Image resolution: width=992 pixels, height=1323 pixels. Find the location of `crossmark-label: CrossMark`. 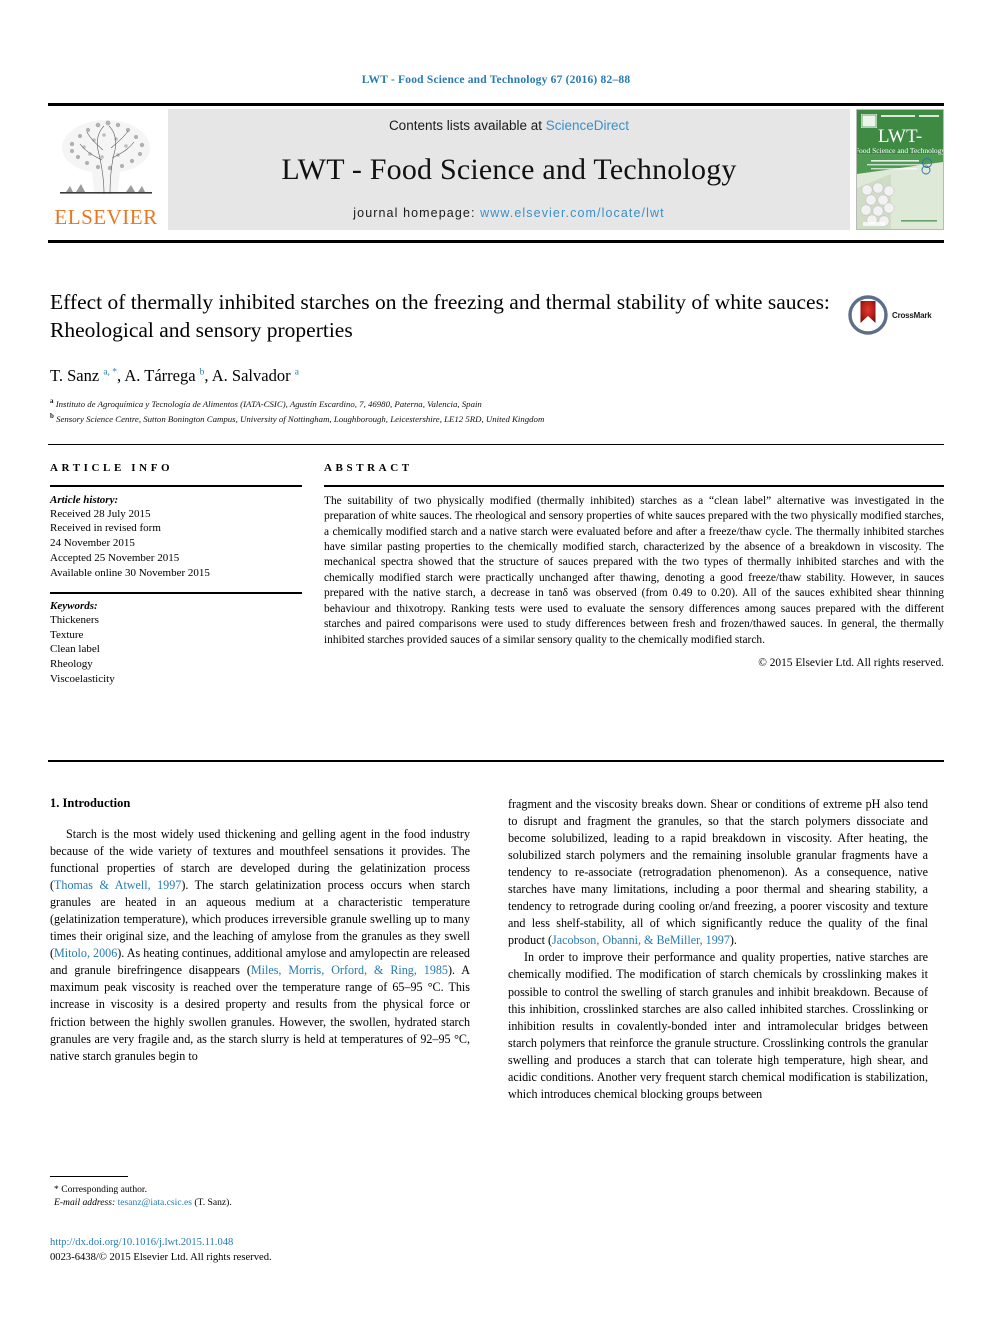

crossmark-label: CrossMark is located at coordinates (912, 315).